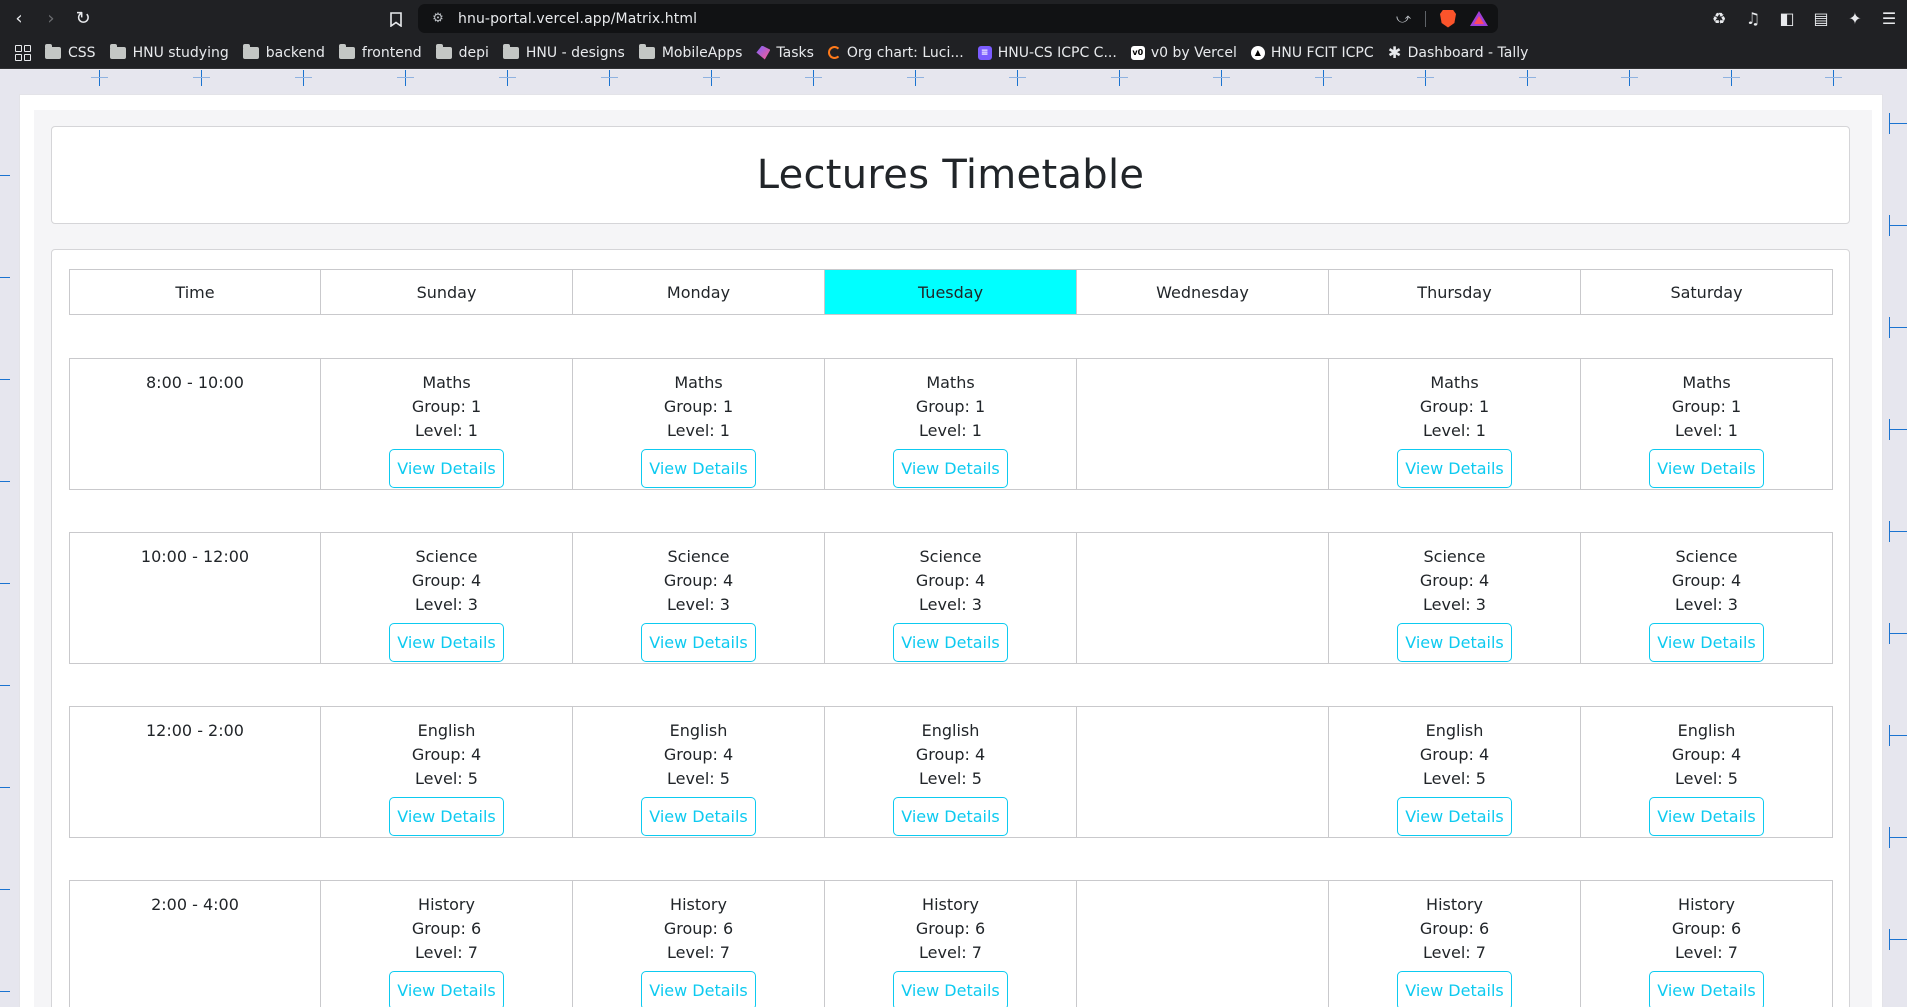 This screenshot has height=1007, width=1907. What do you see at coordinates (1183, 53) in the screenshot?
I see `bookmark-item: v0 v0 by Vercel` at bounding box center [1183, 53].